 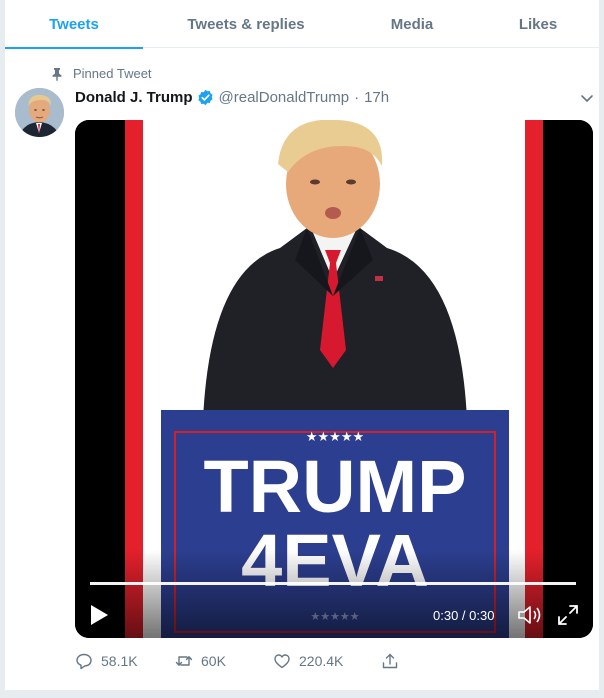 I want to click on verified-badge-icon, so click(x=205, y=97).